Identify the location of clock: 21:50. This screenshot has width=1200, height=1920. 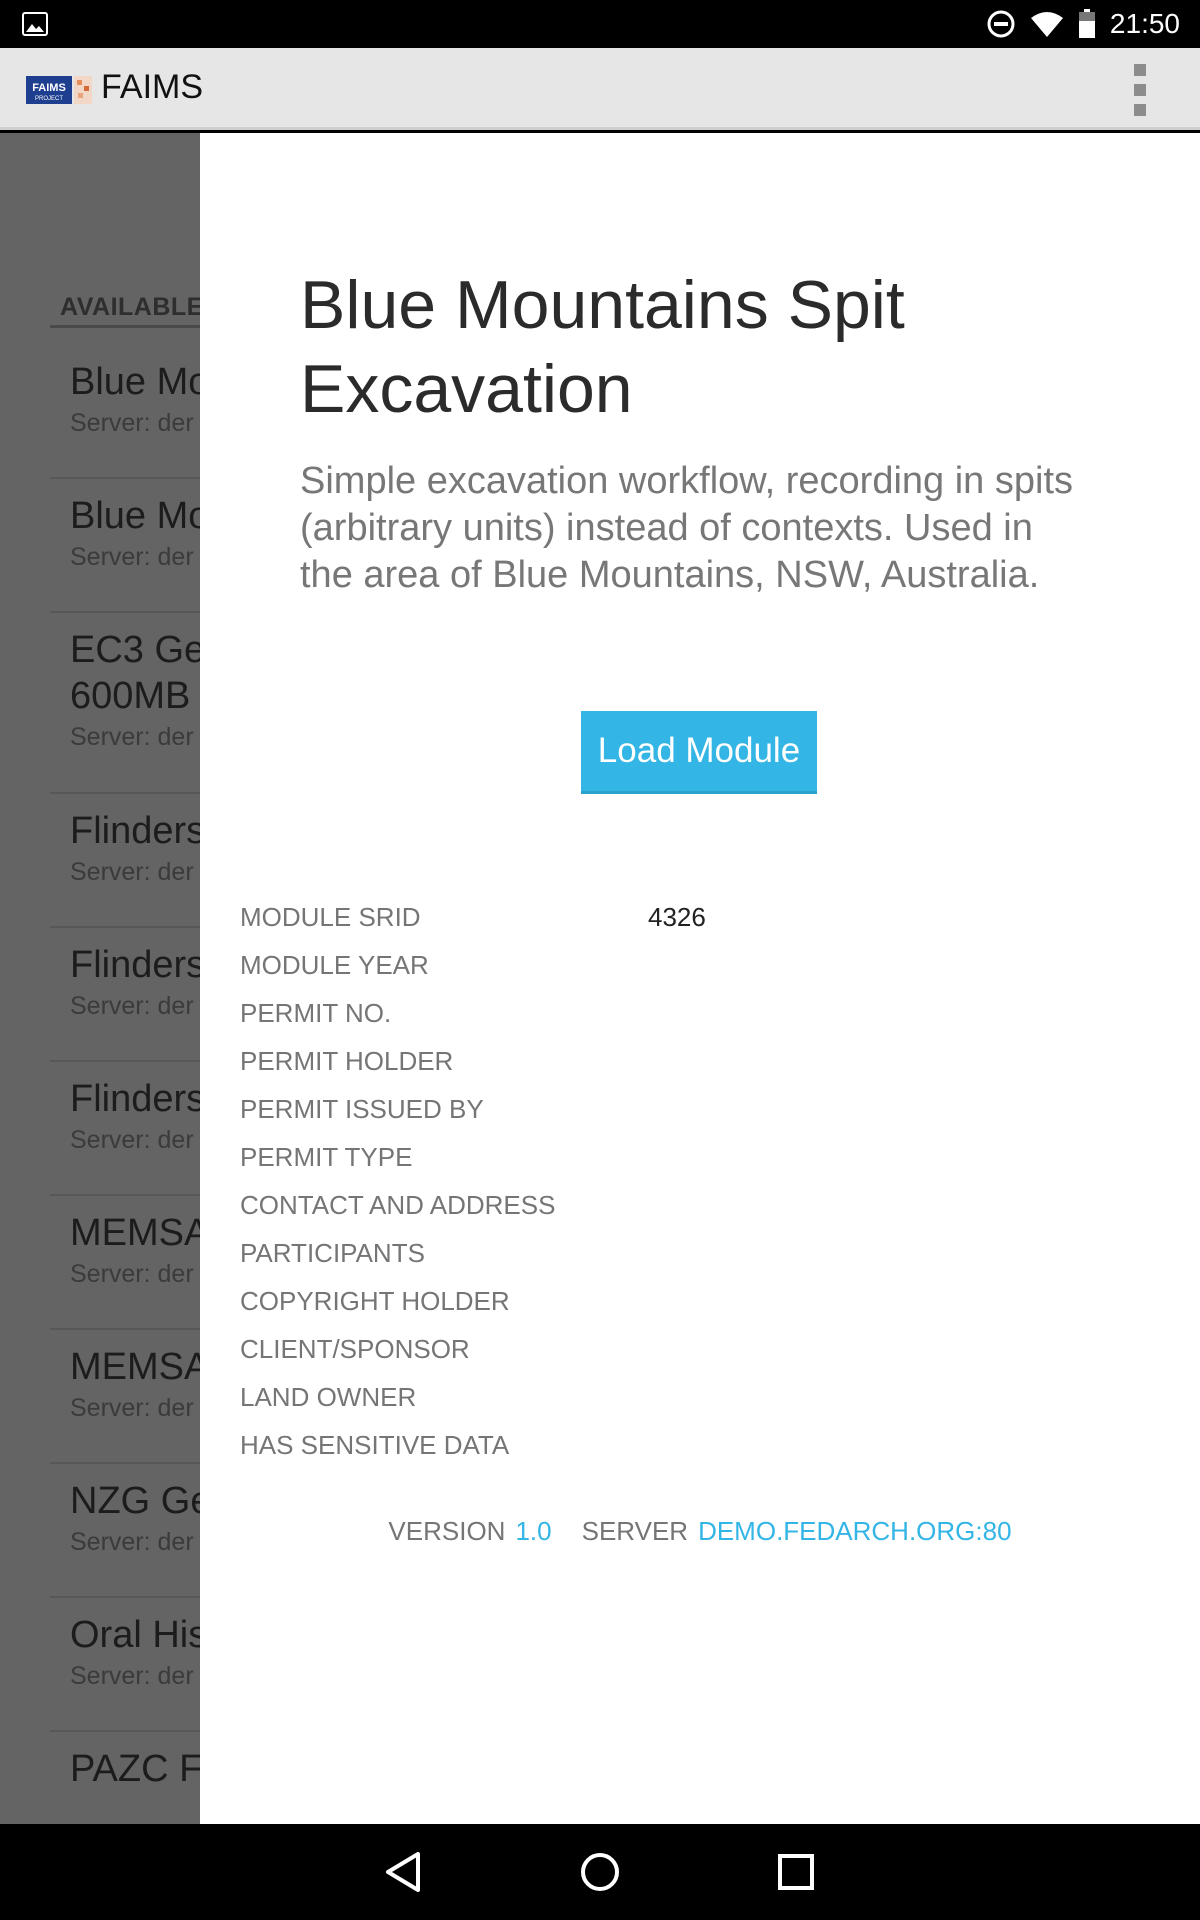
(1144, 23).